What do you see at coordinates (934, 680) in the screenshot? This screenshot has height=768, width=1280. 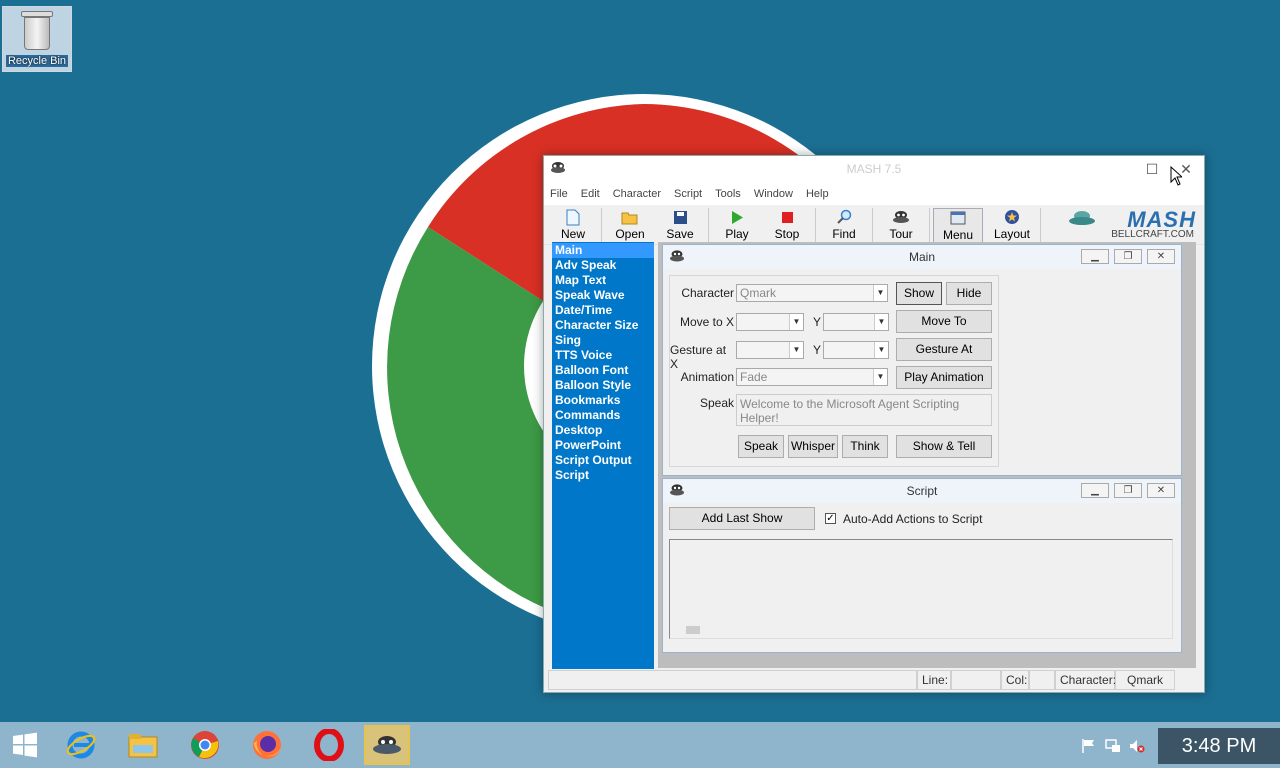 I see `line-label: Line:` at bounding box center [934, 680].